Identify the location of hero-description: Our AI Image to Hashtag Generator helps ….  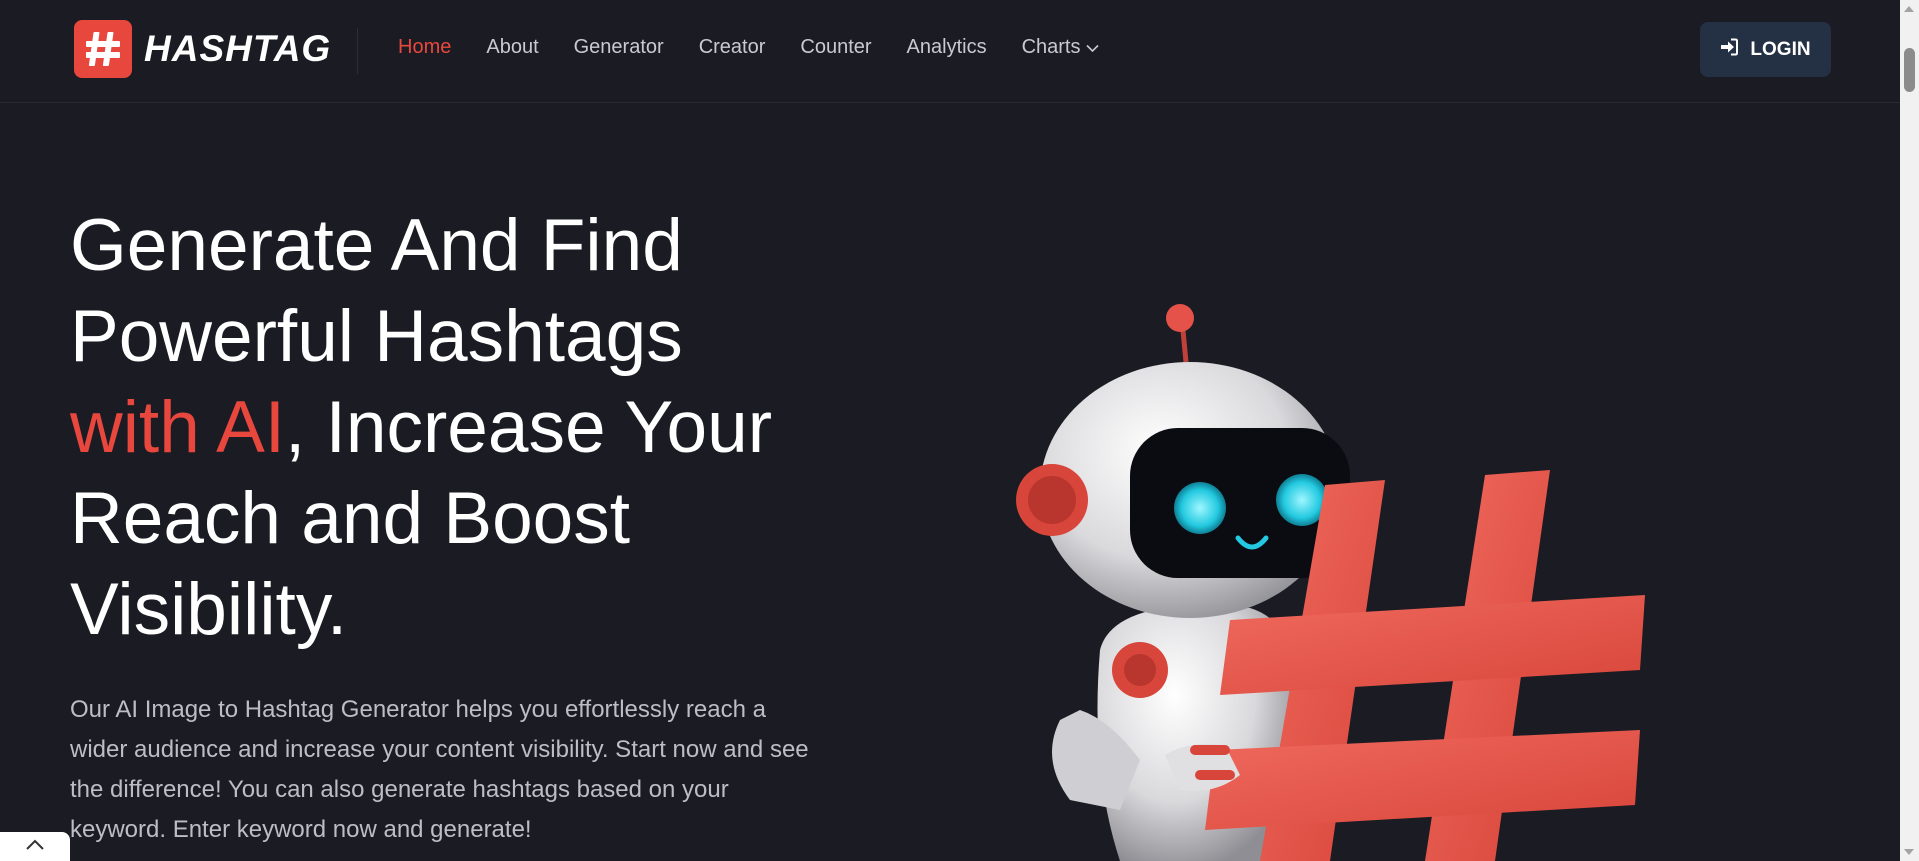
(439, 769).